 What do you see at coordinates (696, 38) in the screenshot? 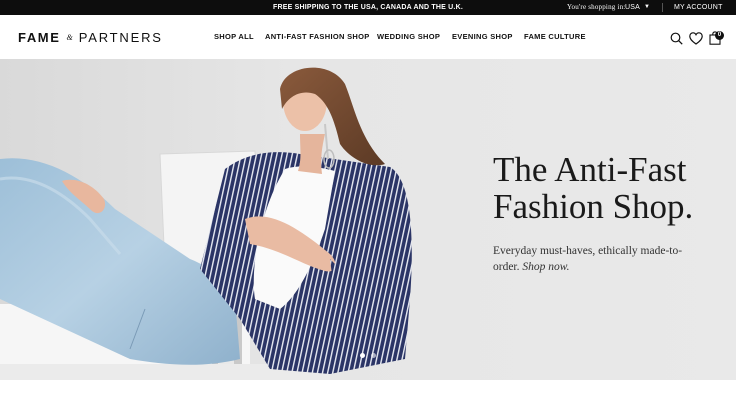
I see `heart-icon` at bounding box center [696, 38].